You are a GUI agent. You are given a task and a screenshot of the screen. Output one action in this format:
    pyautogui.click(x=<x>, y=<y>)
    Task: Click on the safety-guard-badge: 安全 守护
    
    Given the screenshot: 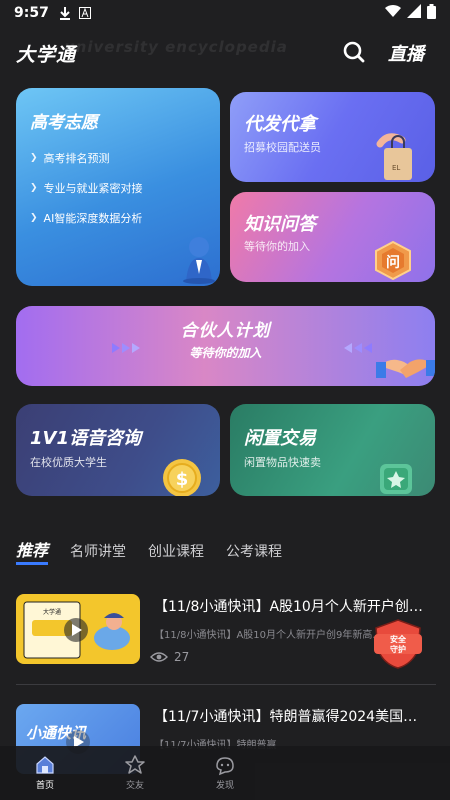 What is the action you would take?
    pyautogui.click(x=398, y=644)
    